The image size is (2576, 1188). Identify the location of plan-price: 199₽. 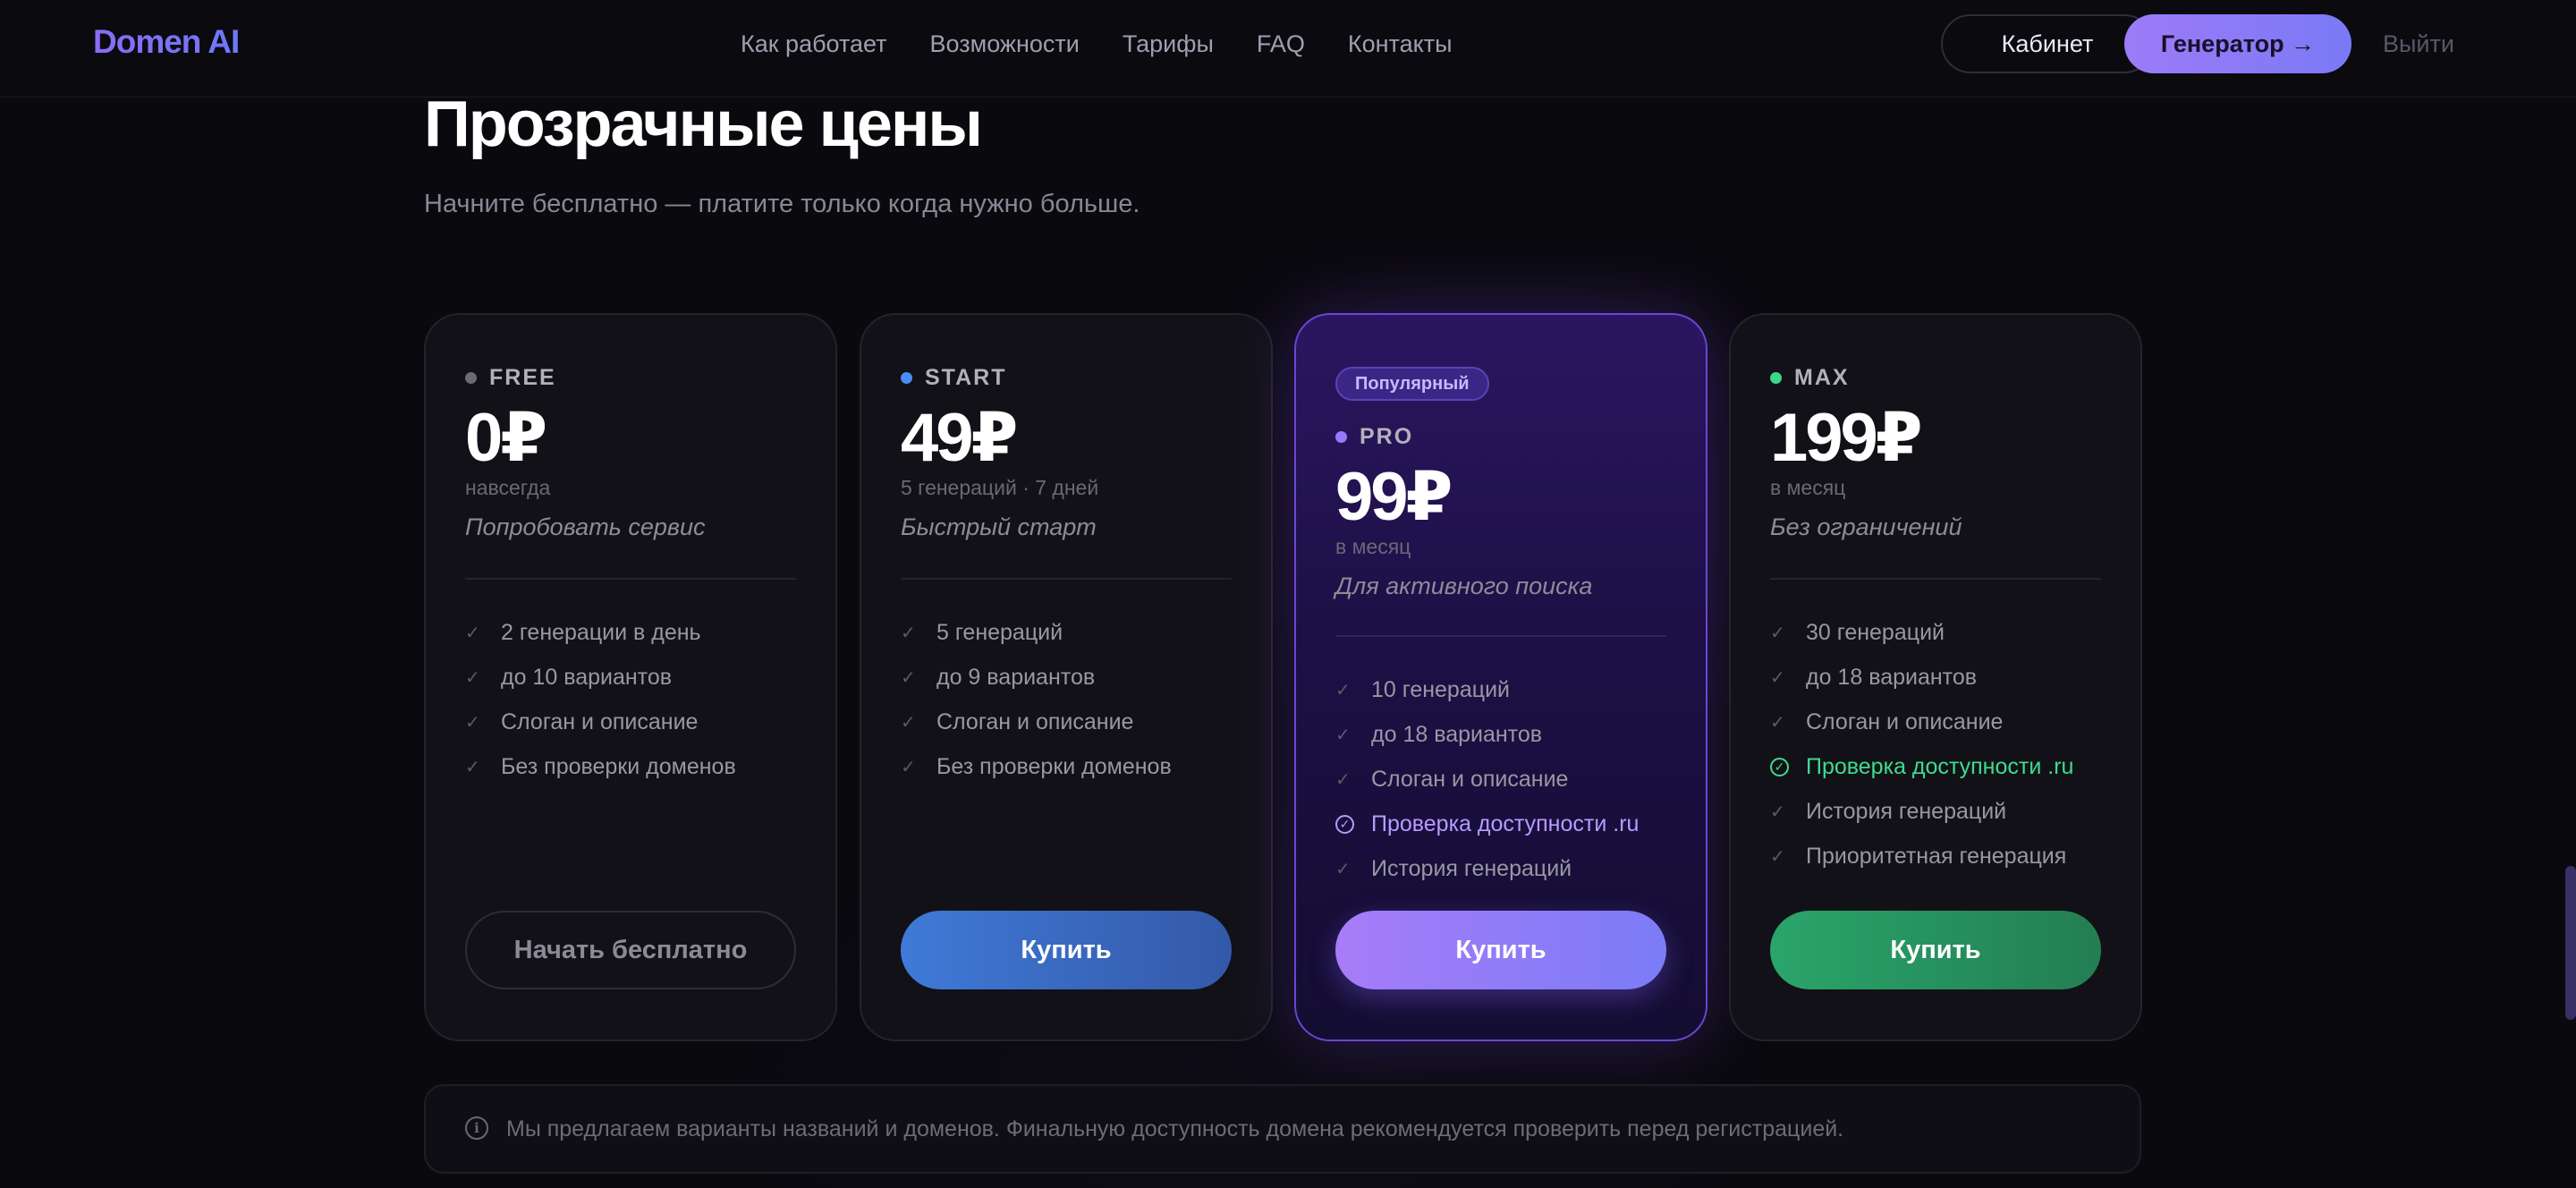
(1846, 438).